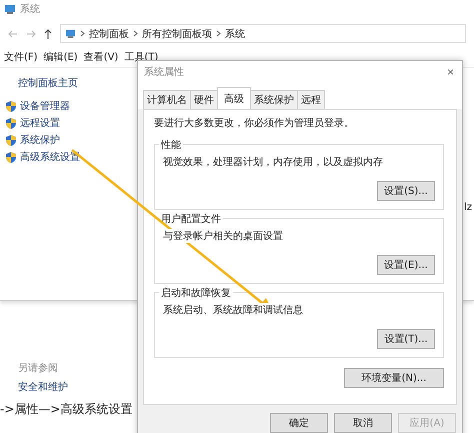 The height and width of the screenshot is (433, 474). I want to click on forward-icon, so click(31, 34).